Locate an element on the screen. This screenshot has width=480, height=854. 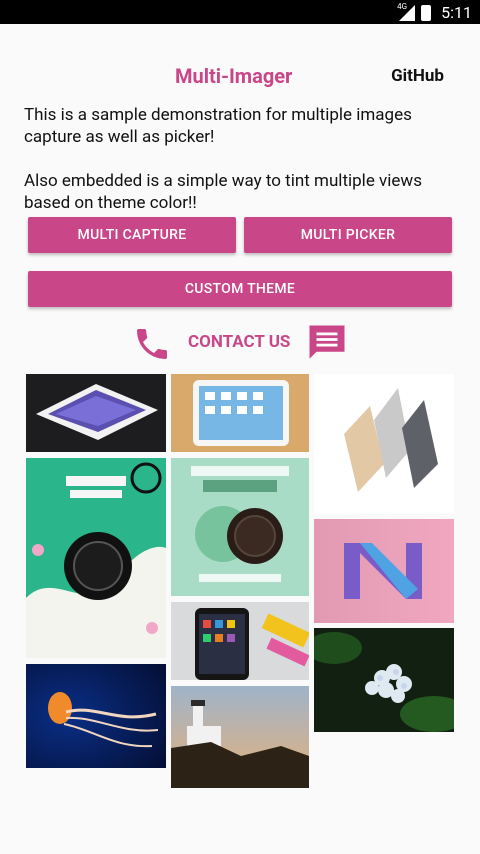
battery-icon is located at coordinates (426, 12).